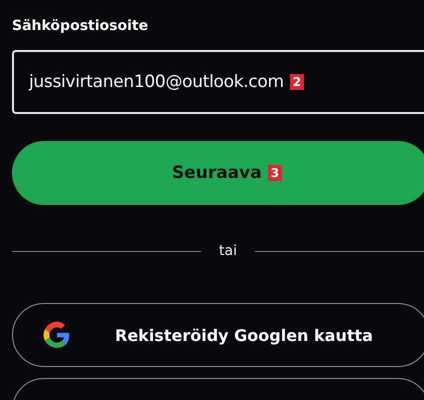 The width and height of the screenshot is (424, 400). I want to click on divider-text: tai, so click(228, 251).